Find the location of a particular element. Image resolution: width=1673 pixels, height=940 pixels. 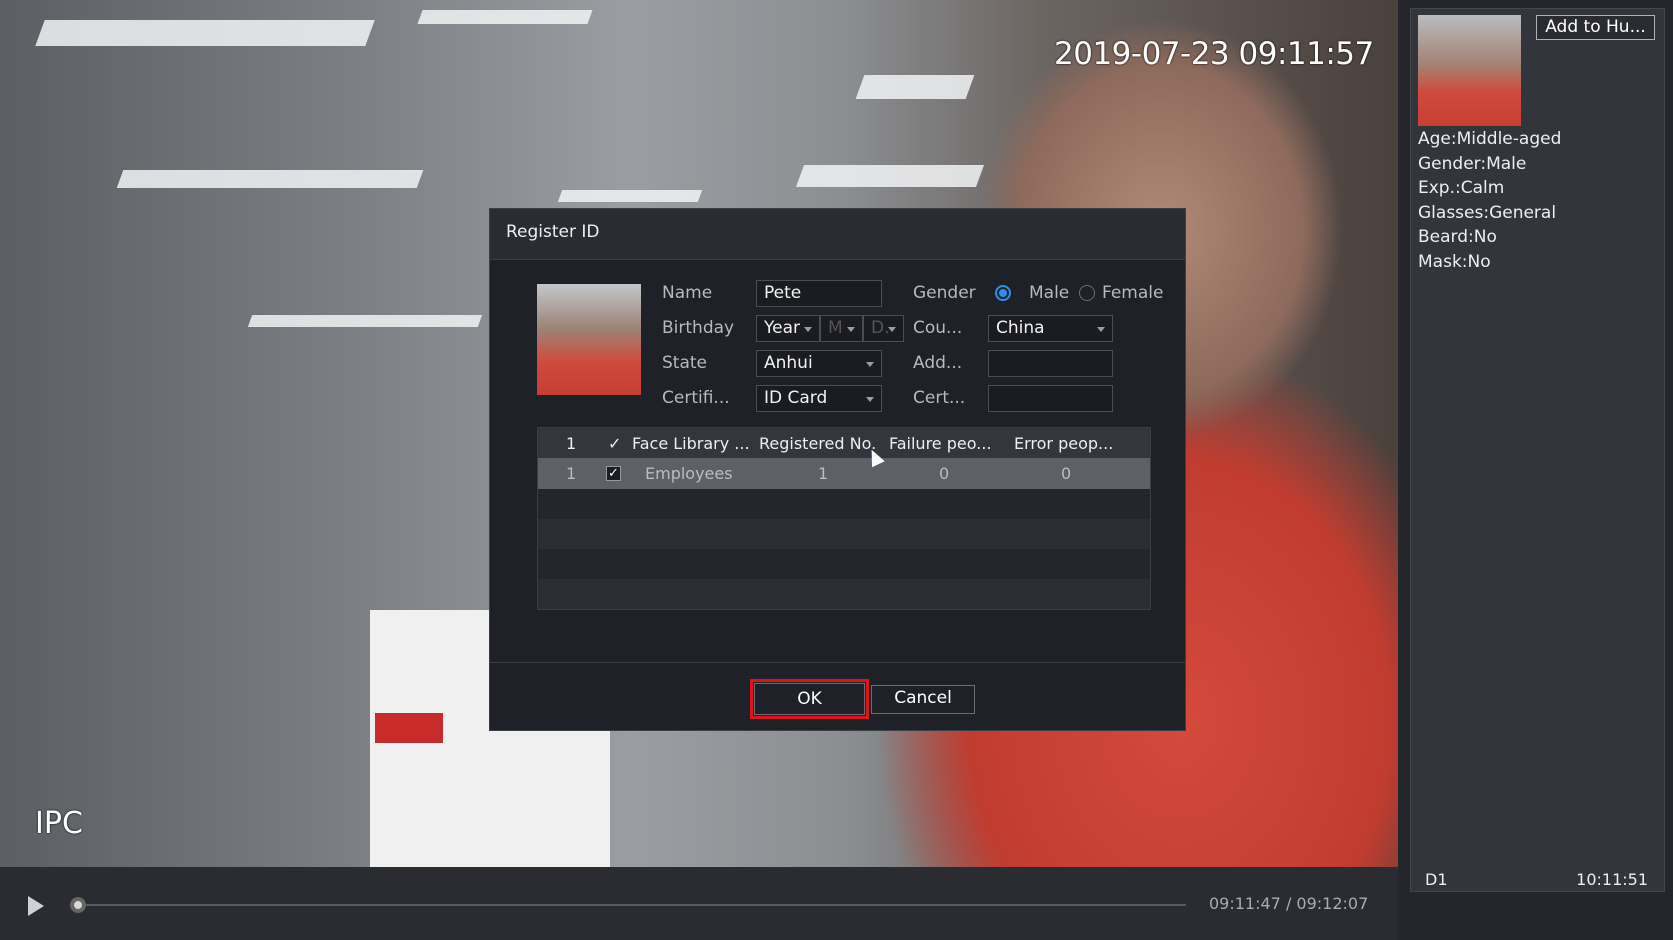

channel-label: IPC is located at coordinates (59, 823).